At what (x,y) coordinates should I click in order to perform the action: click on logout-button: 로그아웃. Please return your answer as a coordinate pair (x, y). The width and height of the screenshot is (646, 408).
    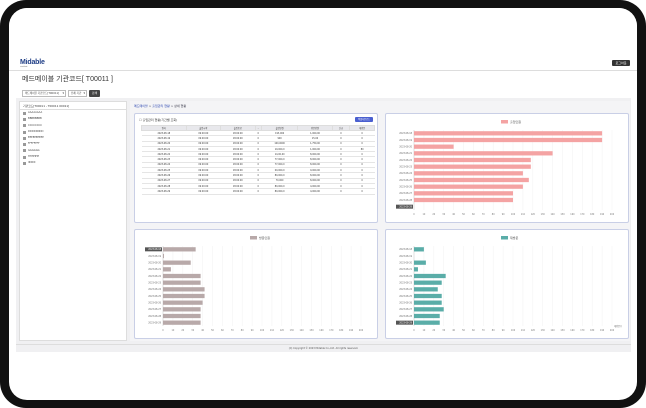
    Looking at the image, I should click on (621, 63).